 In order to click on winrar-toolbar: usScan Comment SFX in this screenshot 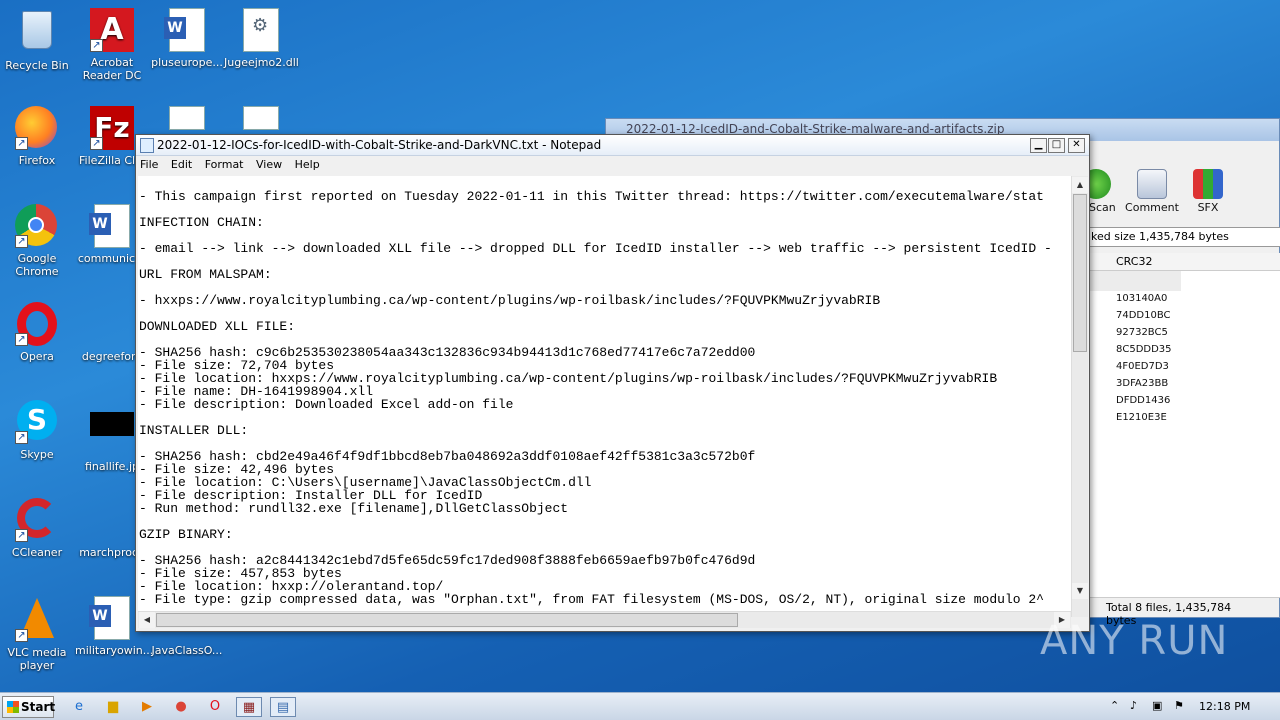, I will do `click(1178, 189)`.